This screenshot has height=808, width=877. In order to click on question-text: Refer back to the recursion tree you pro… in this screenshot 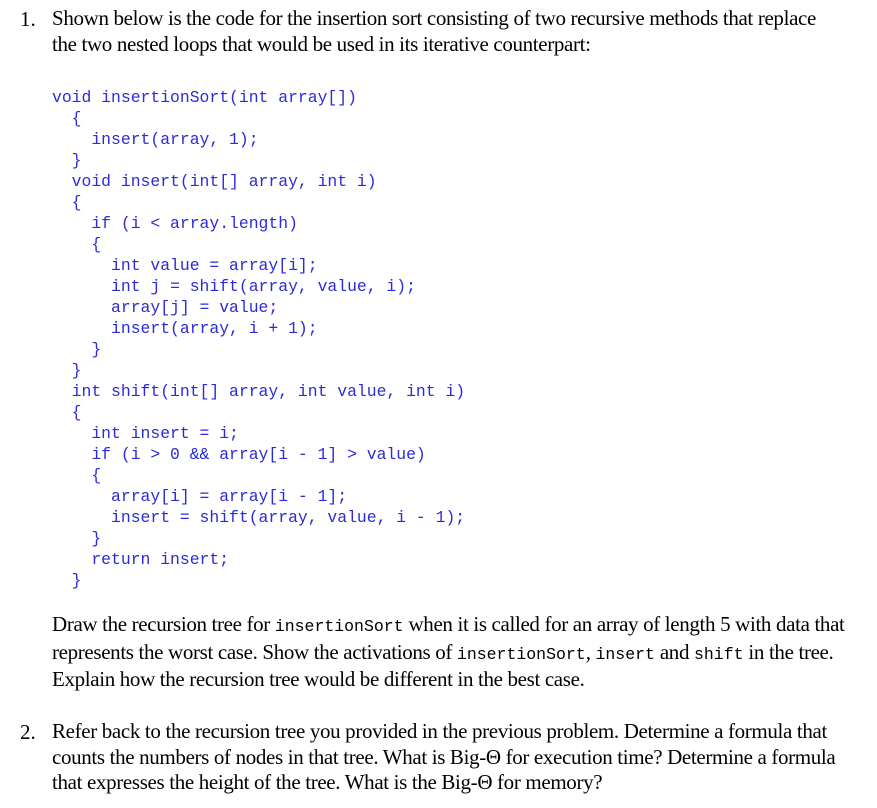, I will do `click(444, 756)`.